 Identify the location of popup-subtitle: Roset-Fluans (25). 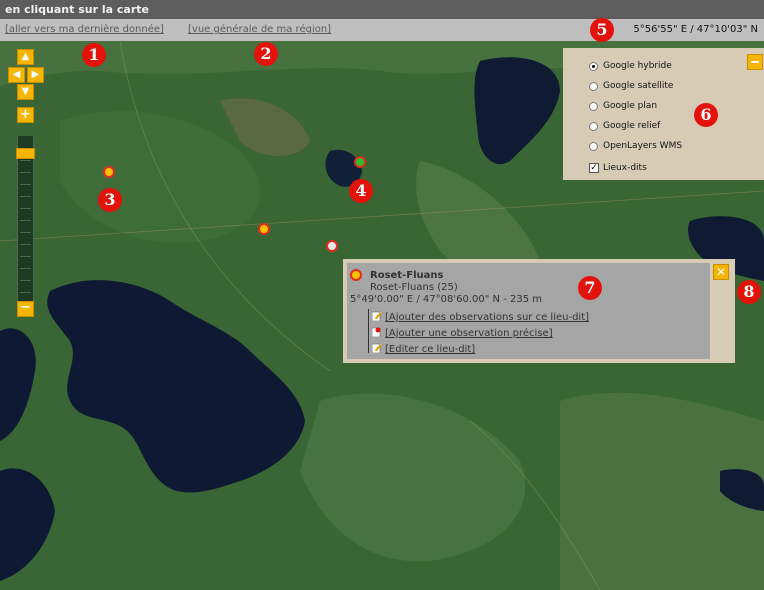
(414, 287).